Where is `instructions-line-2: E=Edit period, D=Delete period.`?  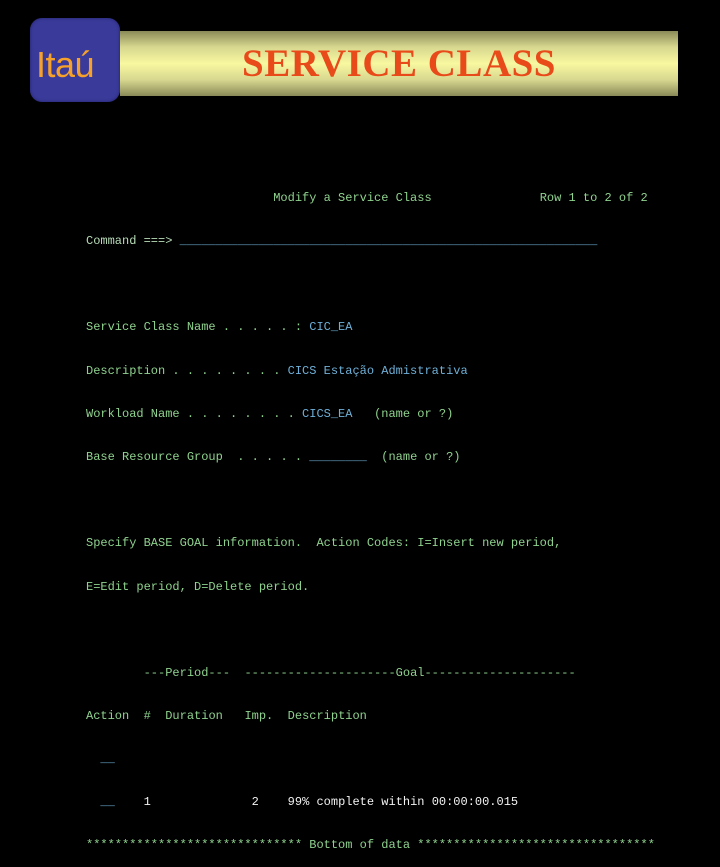
instructions-line-2: E=Edit period, D=Delete period. is located at coordinates (198, 586).